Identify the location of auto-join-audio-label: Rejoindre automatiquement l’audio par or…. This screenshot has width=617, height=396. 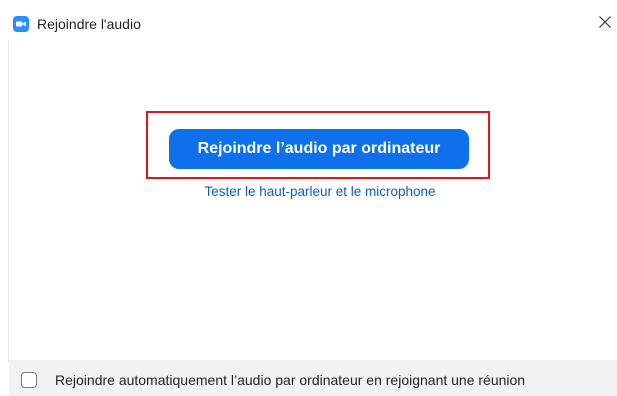
(290, 380).